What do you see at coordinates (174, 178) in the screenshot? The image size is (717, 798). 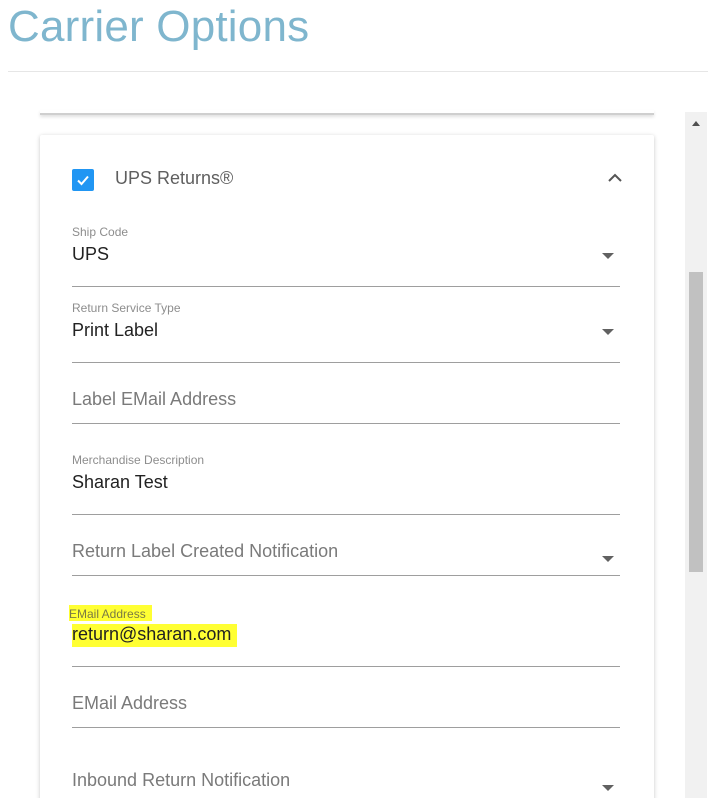 I see `card-title: UPS Returns®` at bounding box center [174, 178].